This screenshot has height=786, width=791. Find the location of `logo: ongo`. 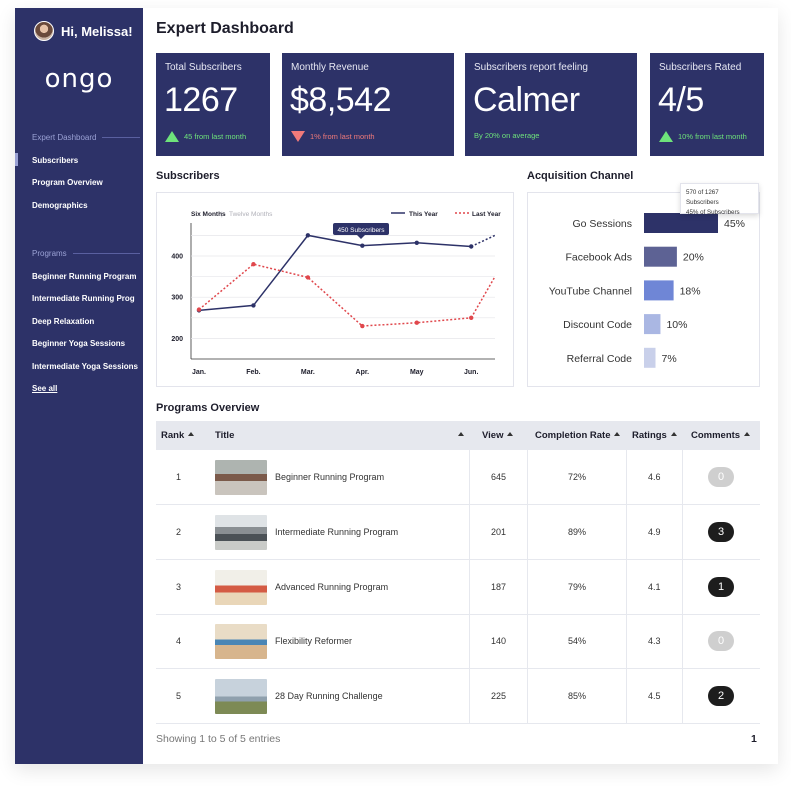

logo: ongo is located at coordinates (79, 79).